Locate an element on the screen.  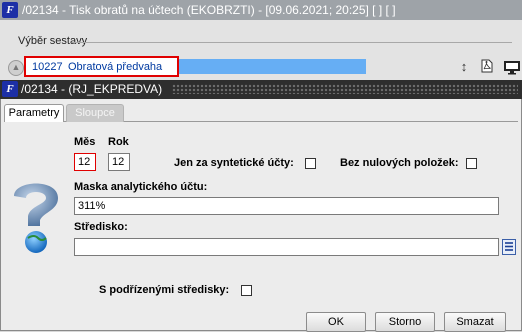
app-logo-icon: F is located at coordinates (10, 10).